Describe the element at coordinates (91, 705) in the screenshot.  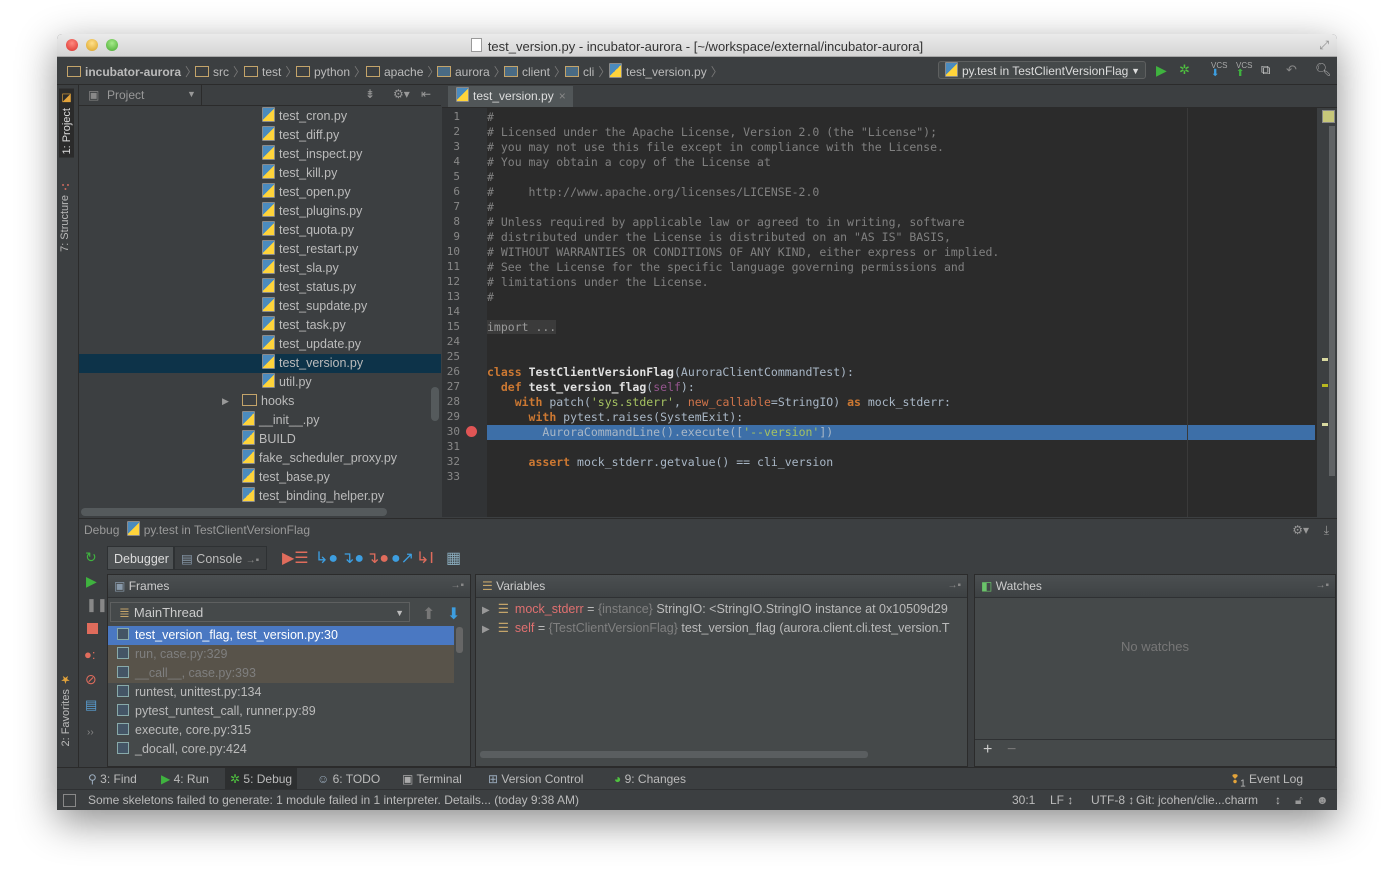
I see `layout-icon: ▤` at that location.